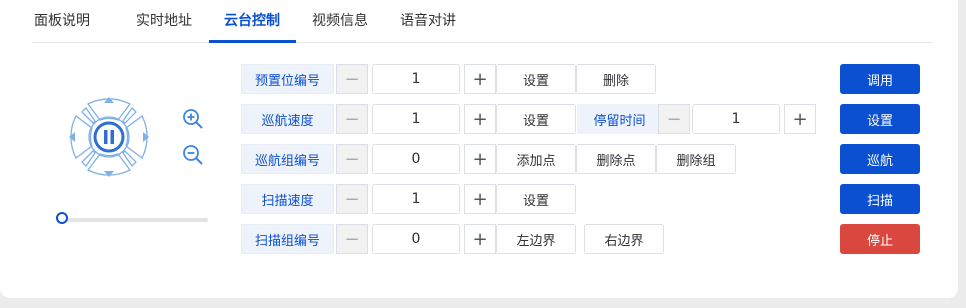 The height and width of the screenshot is (308, 966). Describe the element at coordinates (287, 239) in the screenshot. I see `scan-group-label: 扫描组编号` at that location.